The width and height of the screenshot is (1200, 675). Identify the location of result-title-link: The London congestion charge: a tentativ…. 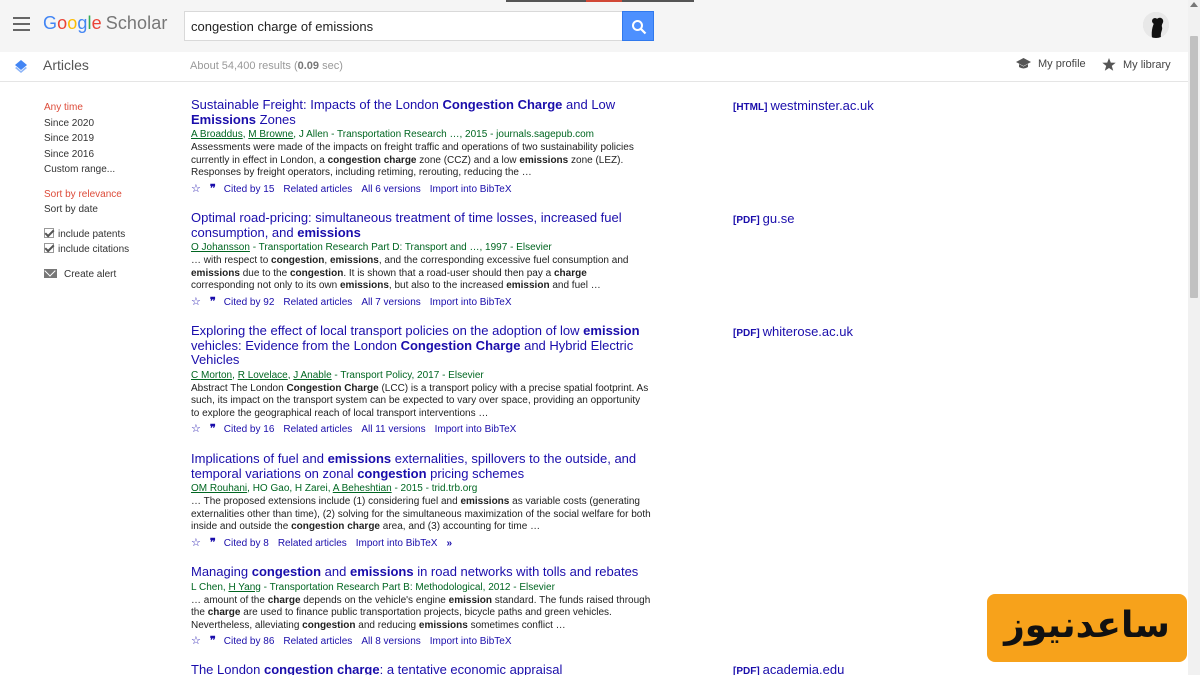
(426, 668).